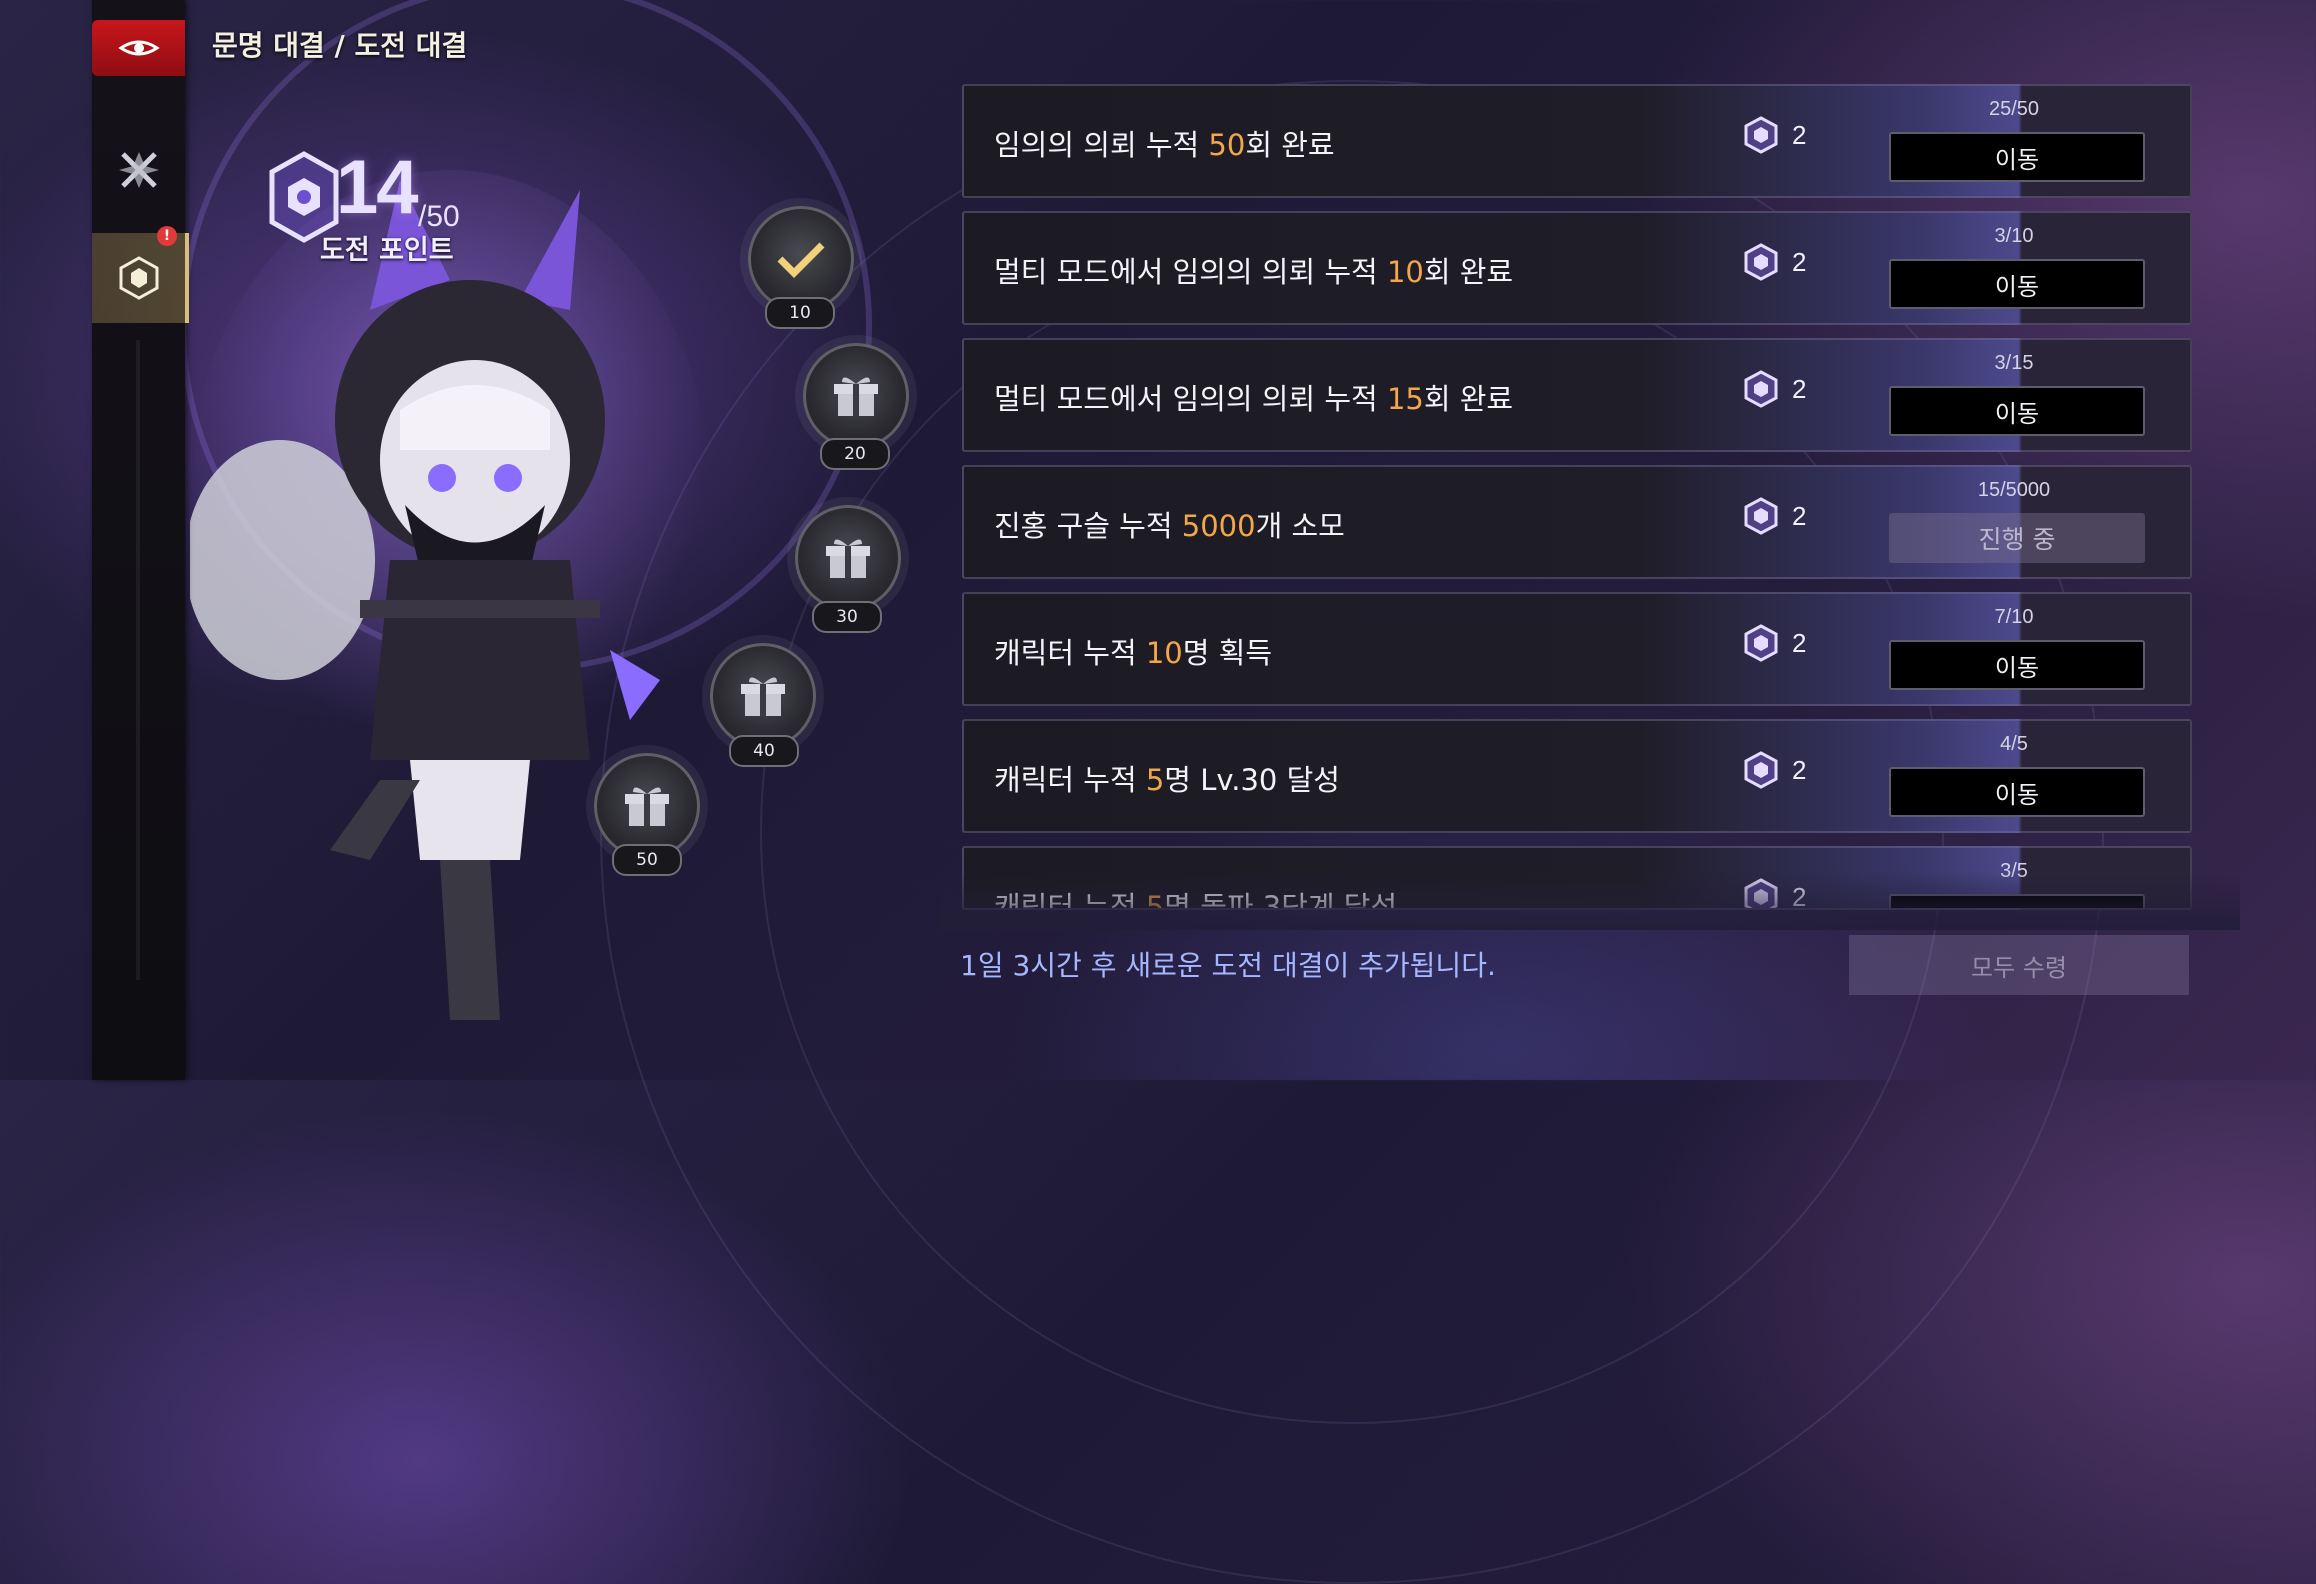 Image resolution: width=2316 pixels, height=1584 pixels. What do you see at coordinates (1577, 649) in the screenshot?
I see `quest-row: 캐릭터 누적 10명 획득 2 7/10 이동` at bounding box center [1577, 649].